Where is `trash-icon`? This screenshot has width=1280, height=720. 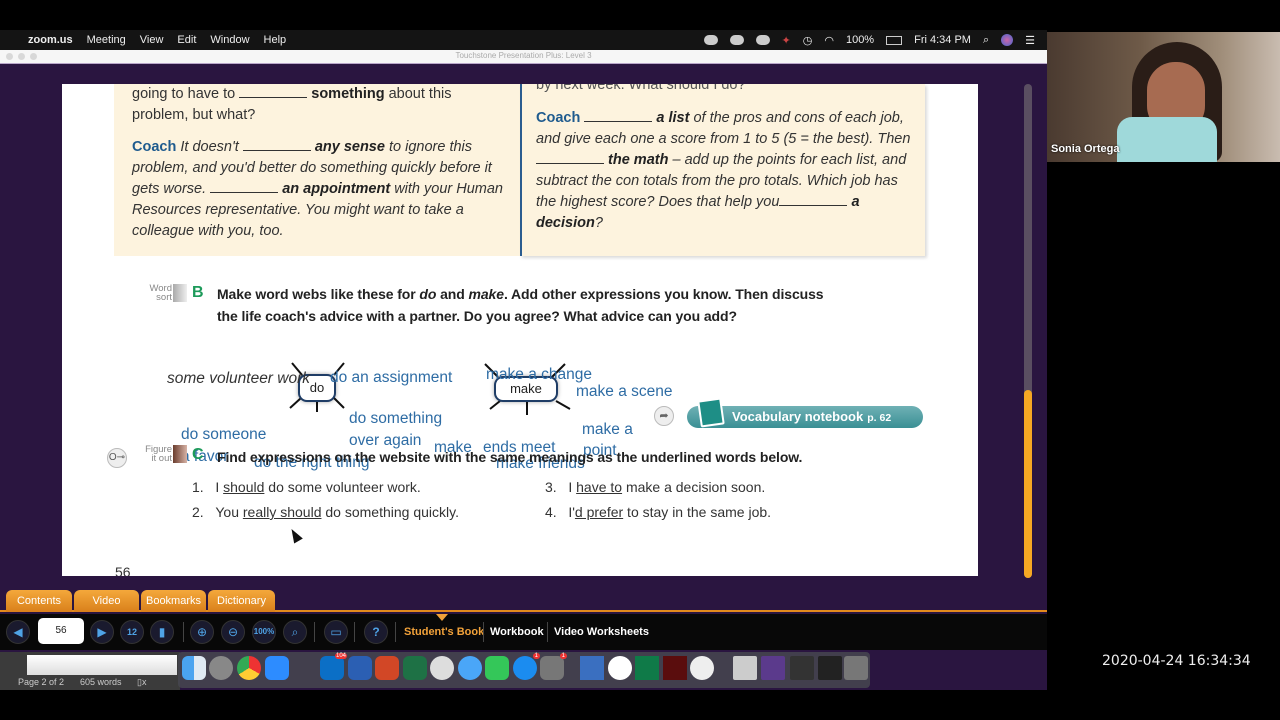
trash-icon is located at coordinates (856, 668).